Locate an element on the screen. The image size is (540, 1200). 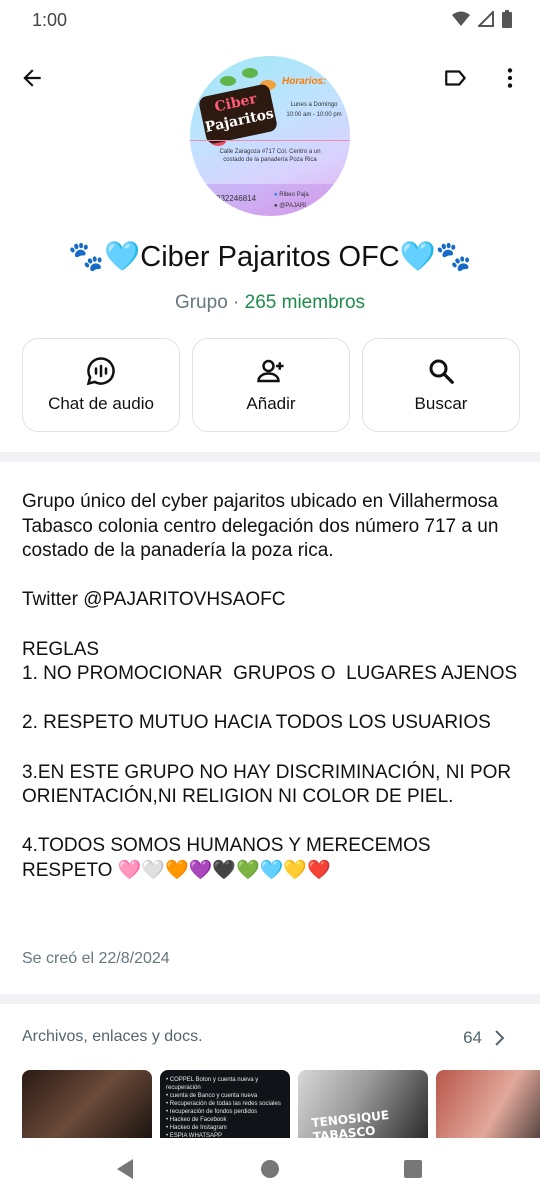
square-recents-icon is located at coordinates (413, 1169).